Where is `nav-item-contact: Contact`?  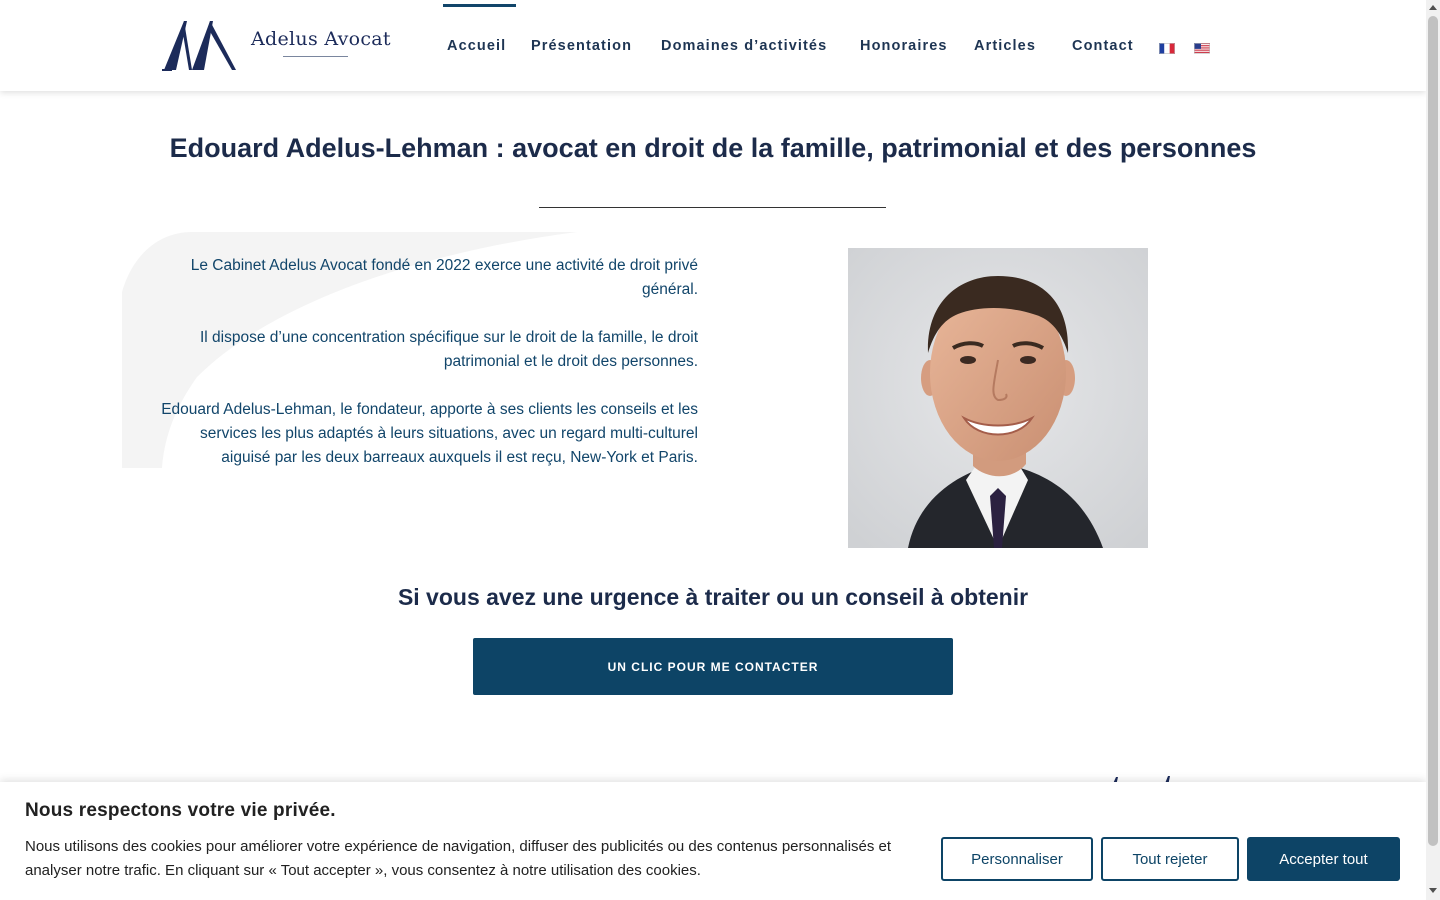
nav-item-contact: Contact is located at coordinates (1103, 46).